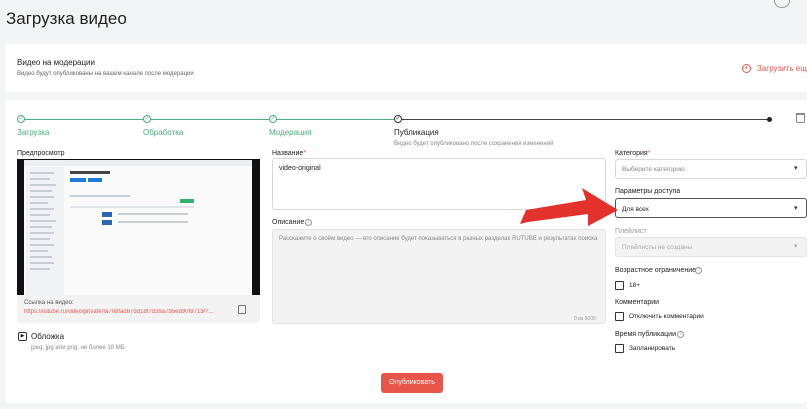 The height and width of the screenshot is (409, 807). I want to click on comments-option-label: Отключить комментарии, so click(666, 316).